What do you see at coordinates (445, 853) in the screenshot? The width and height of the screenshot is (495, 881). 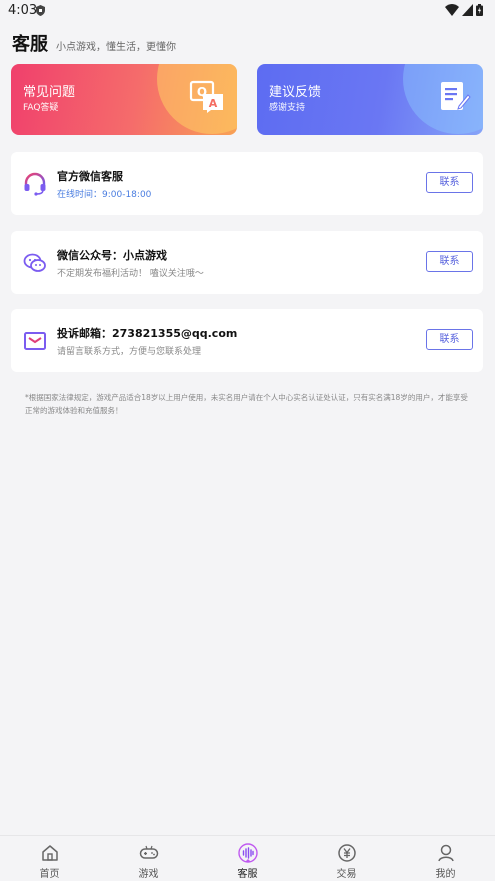 I see `profile-icon` at bounding box center [445, 853].